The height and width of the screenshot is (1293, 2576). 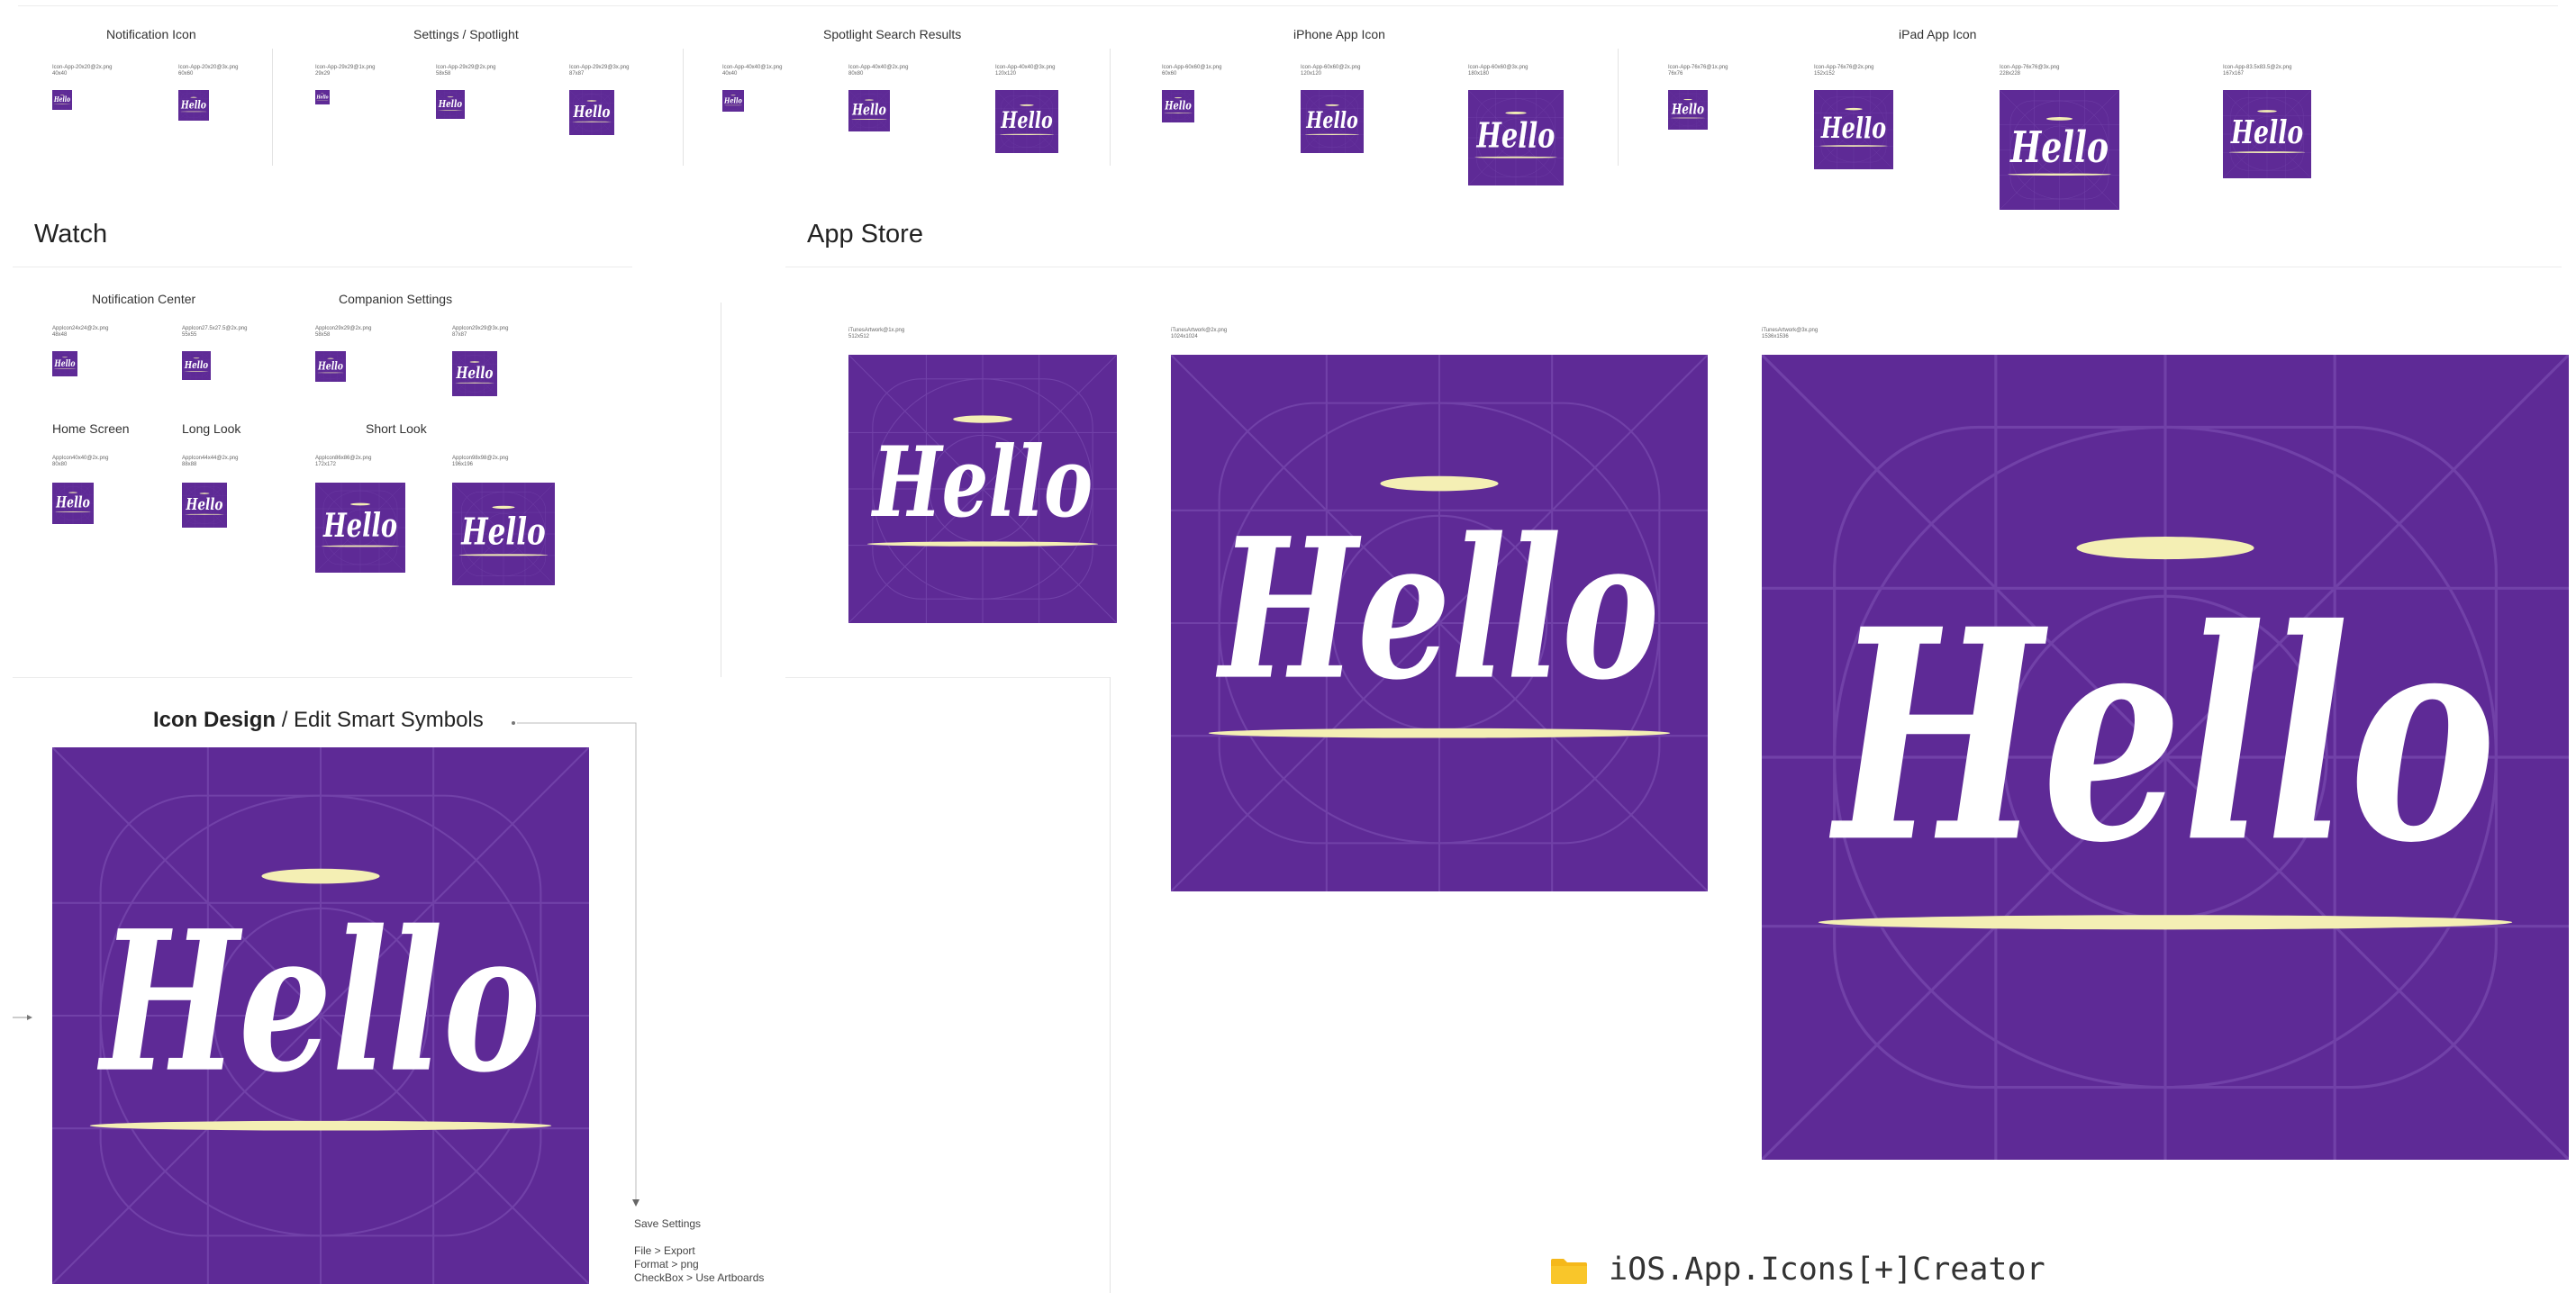 What do you see at coordinates (396, 299) in the screenshot?
I see `section-title-companion-settings: Companion Settings` at bounding box center [396, 299].